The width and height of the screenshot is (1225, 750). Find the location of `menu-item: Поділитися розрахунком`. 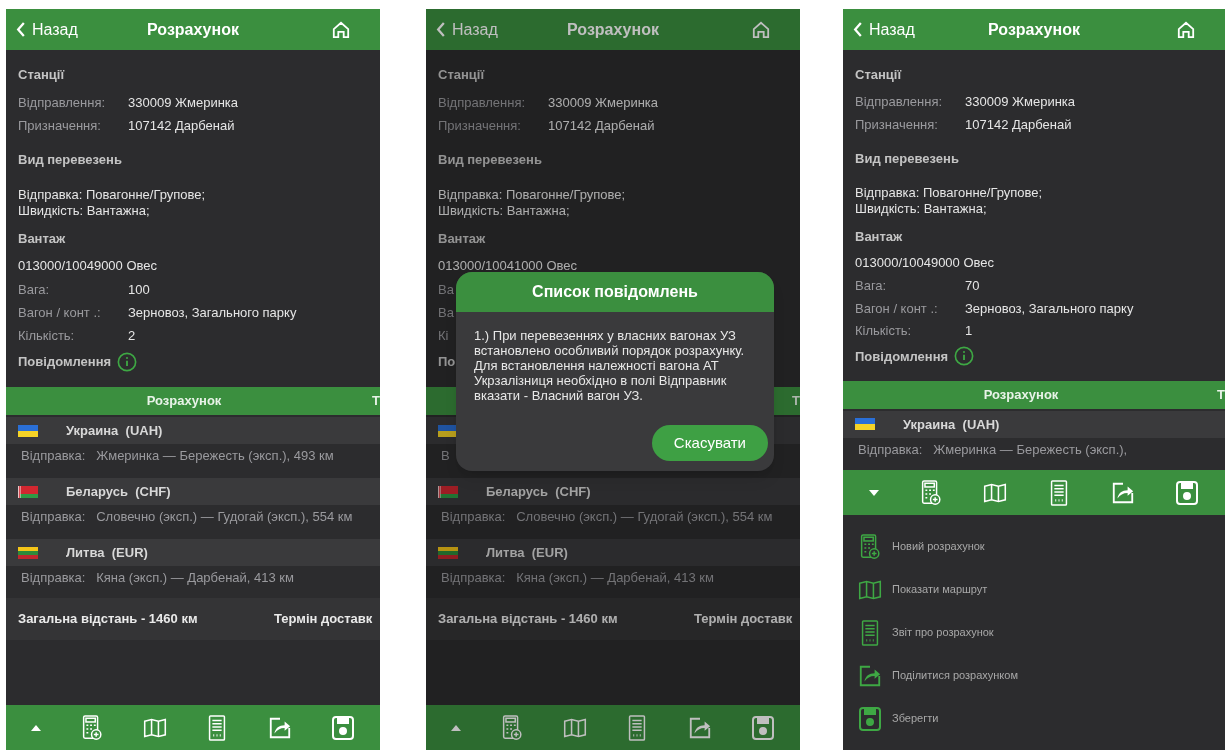

menu-item: Поділитися розрахунком is located at coordinates (1034, 675).